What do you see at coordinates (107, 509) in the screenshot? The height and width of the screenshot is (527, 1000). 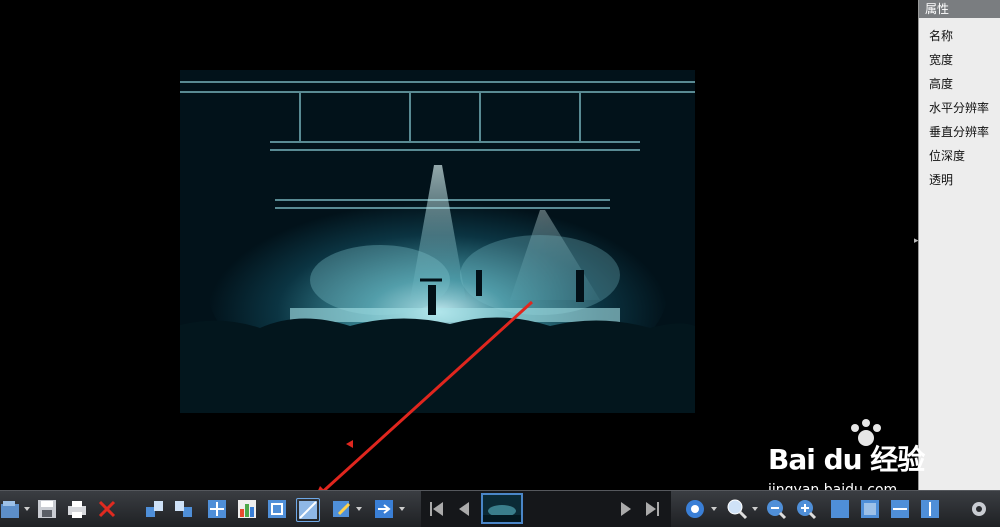 I see `delete-icon` at bounding box center [107, 509].